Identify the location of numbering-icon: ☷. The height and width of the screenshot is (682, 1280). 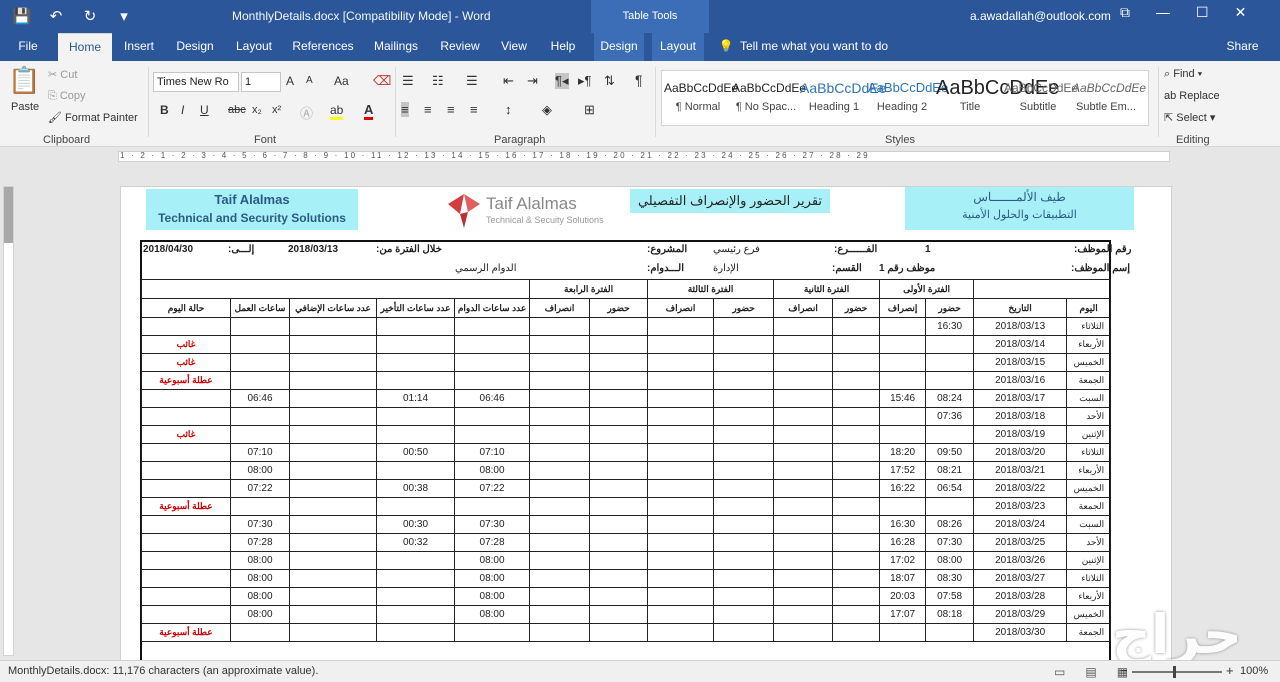
(438, 81).